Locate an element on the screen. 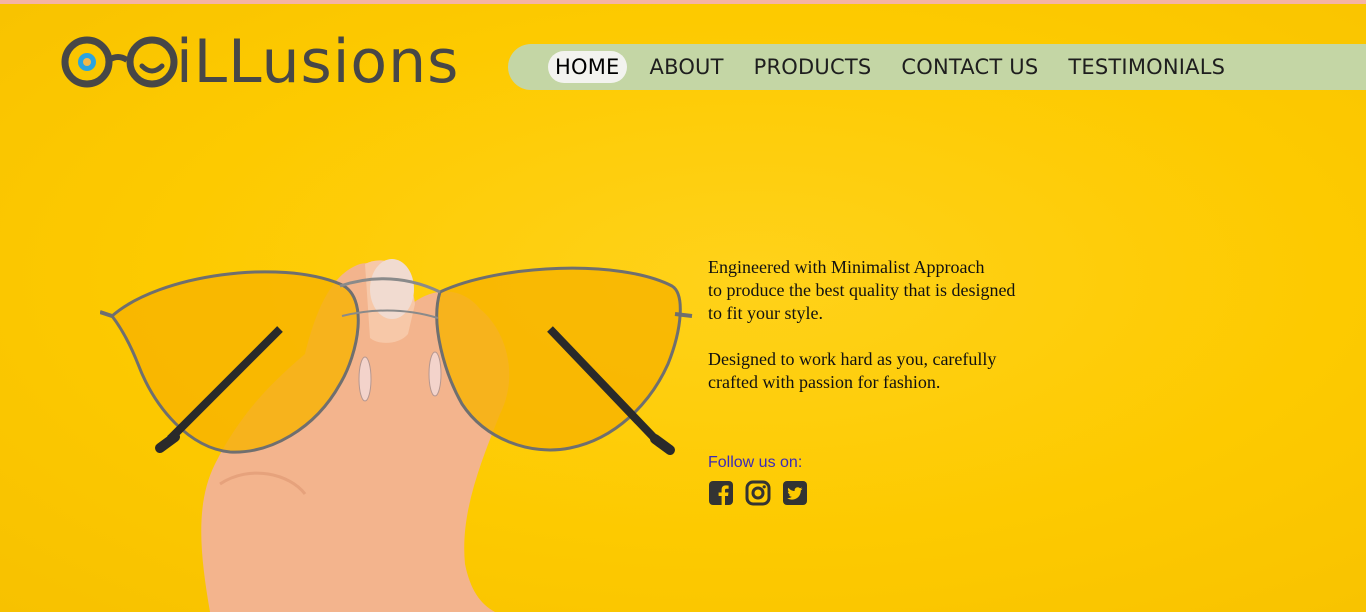 This screenshot has height=612, width=1366. social-links is located at coordinates (758, 493).